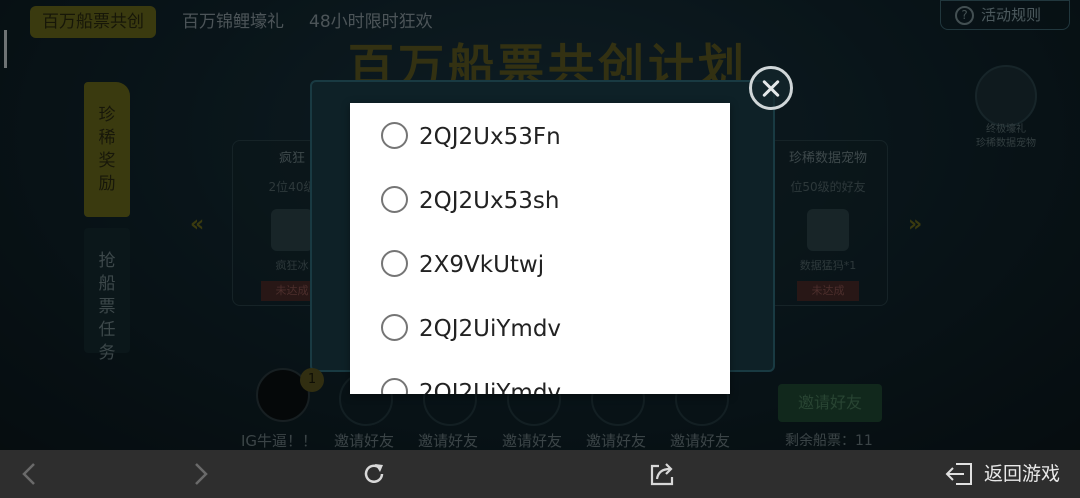 This screenshot has width=1080, height=498. I want to click on account-option: 2QJ2Ux53sh, so click(540, 200).